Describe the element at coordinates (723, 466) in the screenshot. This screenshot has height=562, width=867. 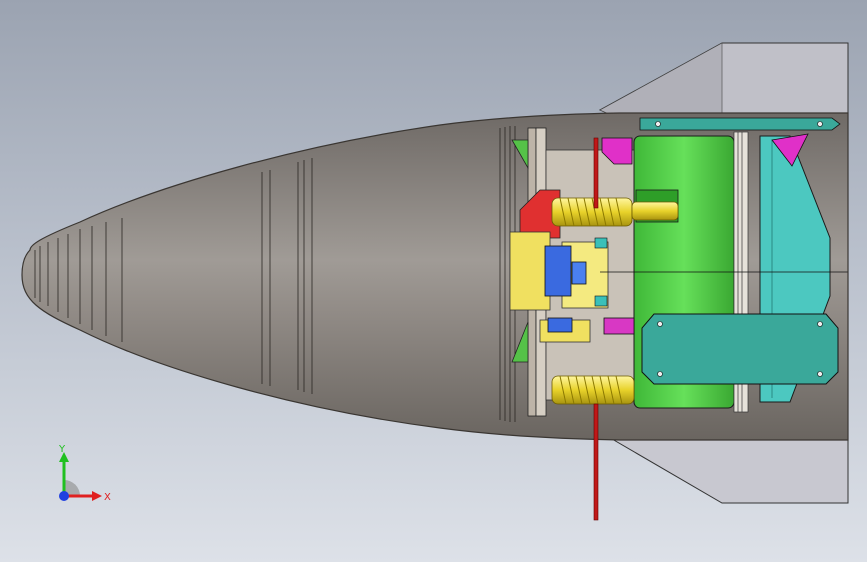
I see `lower-fin` at that location.